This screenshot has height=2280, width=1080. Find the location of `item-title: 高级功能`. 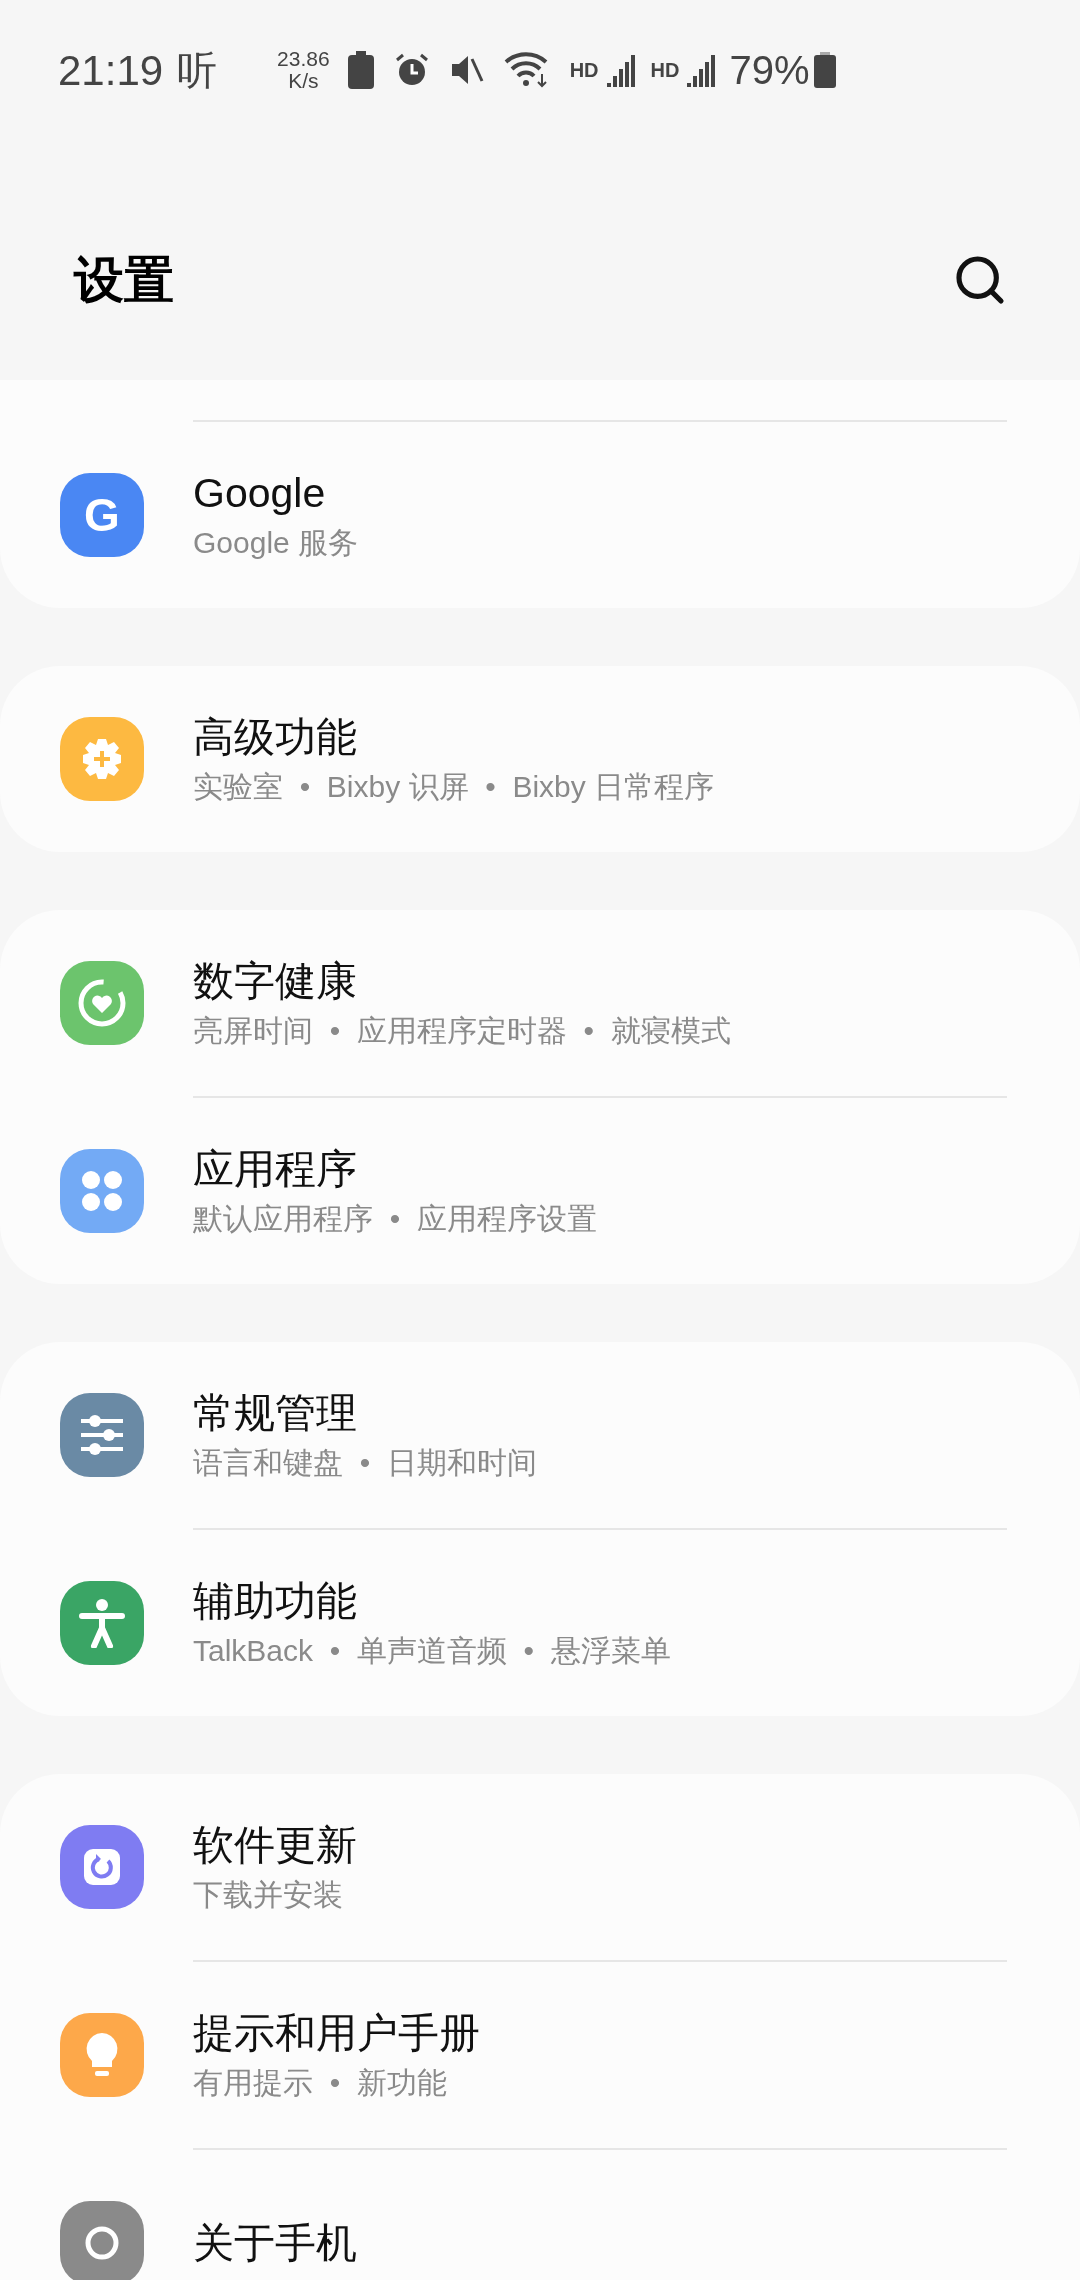

item-title: 高级功能 is located at coordinates (275, 737).